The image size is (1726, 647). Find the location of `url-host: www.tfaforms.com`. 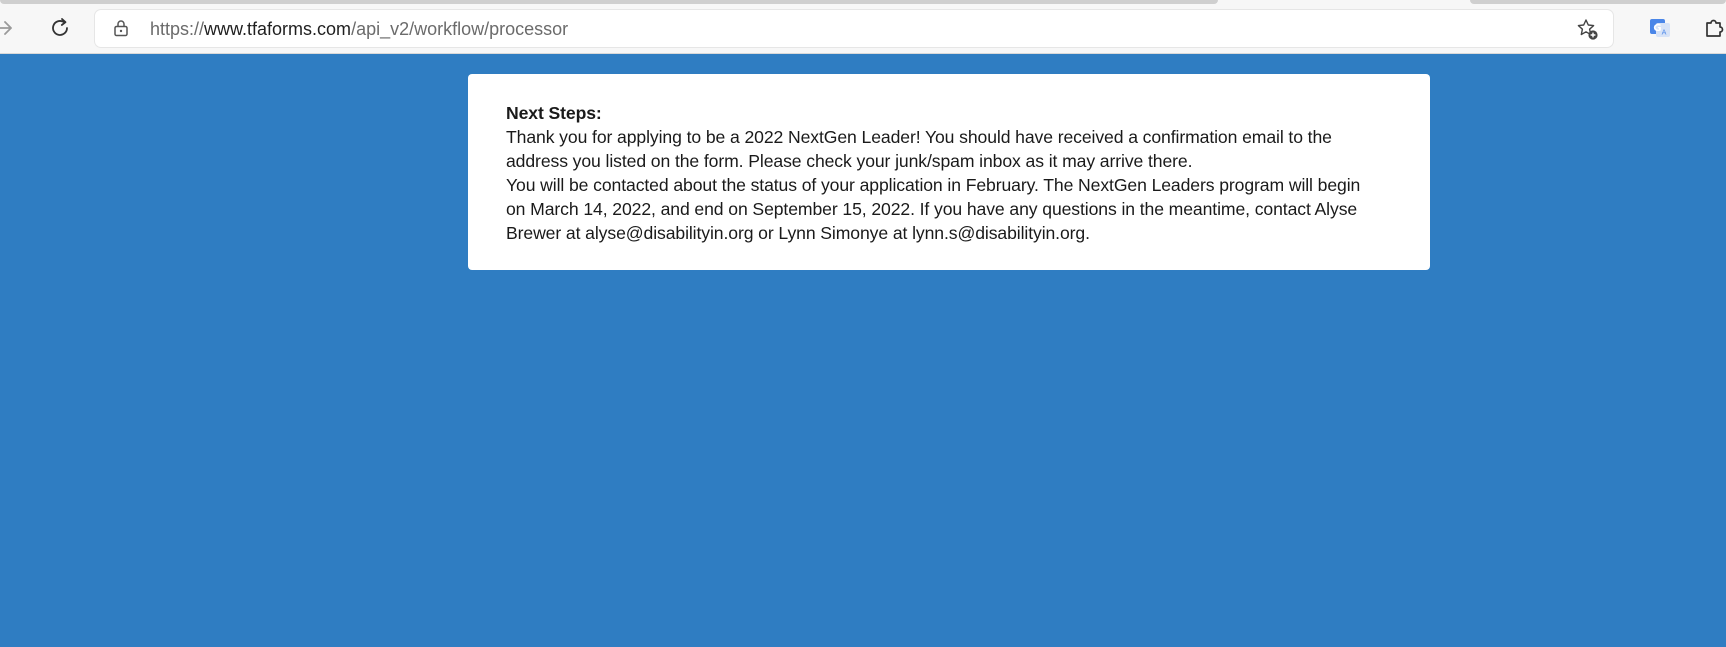

url-host: www.tfaforms.com is located at coordinates (278, 29).